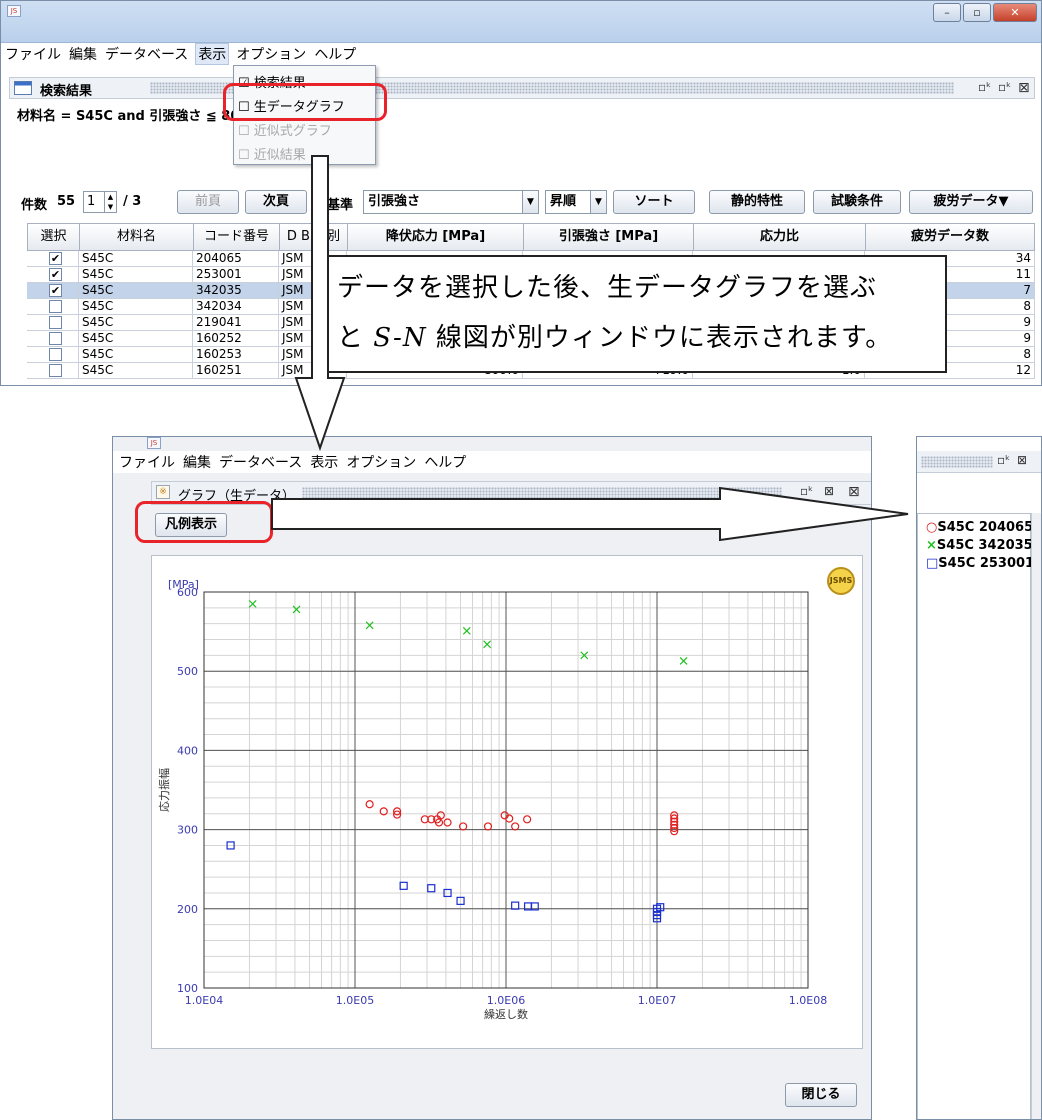 The width and height of the screenshot is (1042, 1120). Describe the element at coordinates (1015, 12) in the screenshot. I see `close-window-button: ✕` at that location.